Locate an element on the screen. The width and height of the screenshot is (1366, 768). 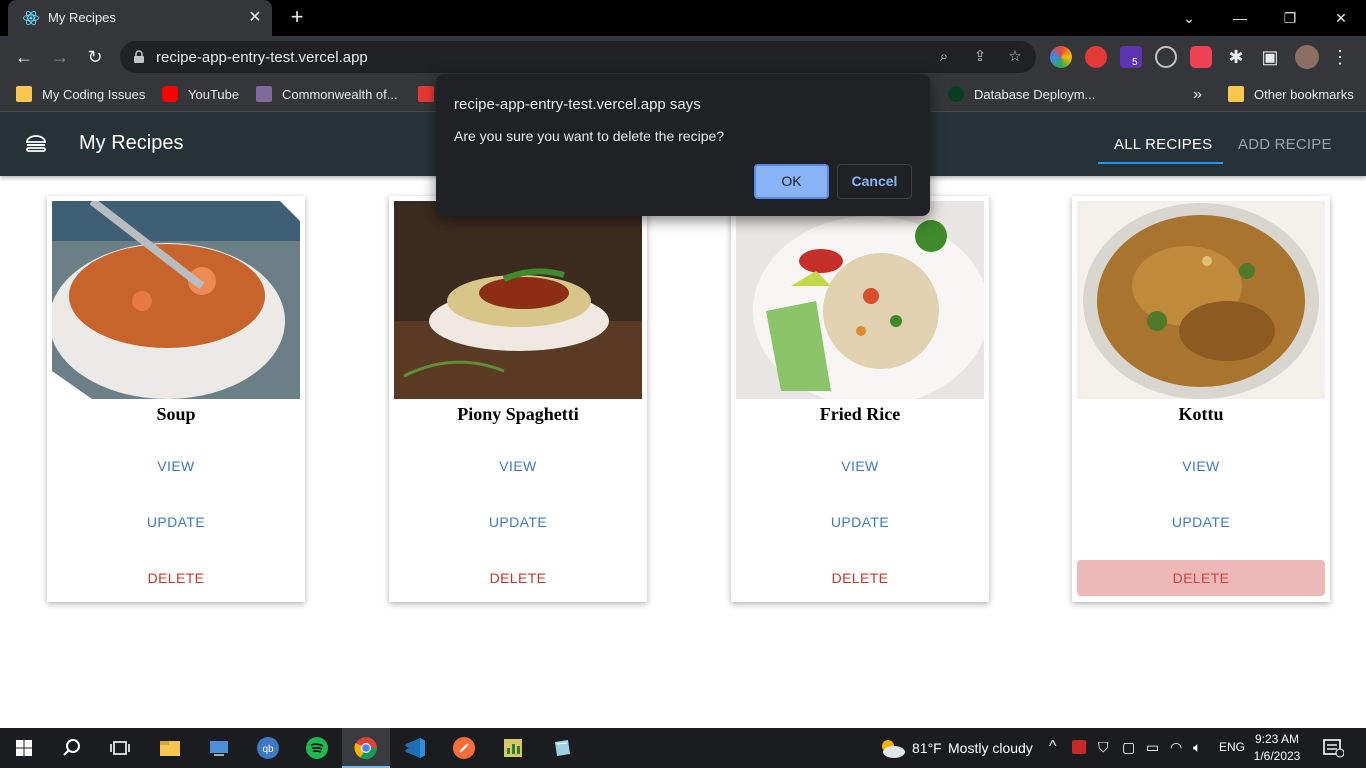
task-view-button is located at coordinates (120, 748).